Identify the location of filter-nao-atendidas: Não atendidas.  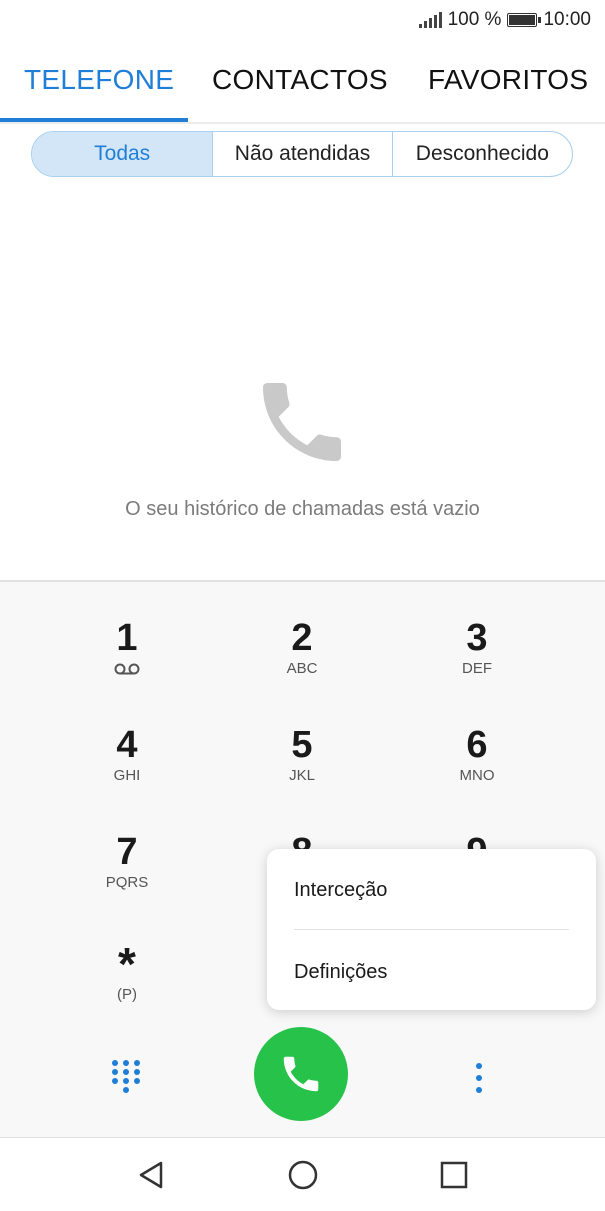
(303, 154).